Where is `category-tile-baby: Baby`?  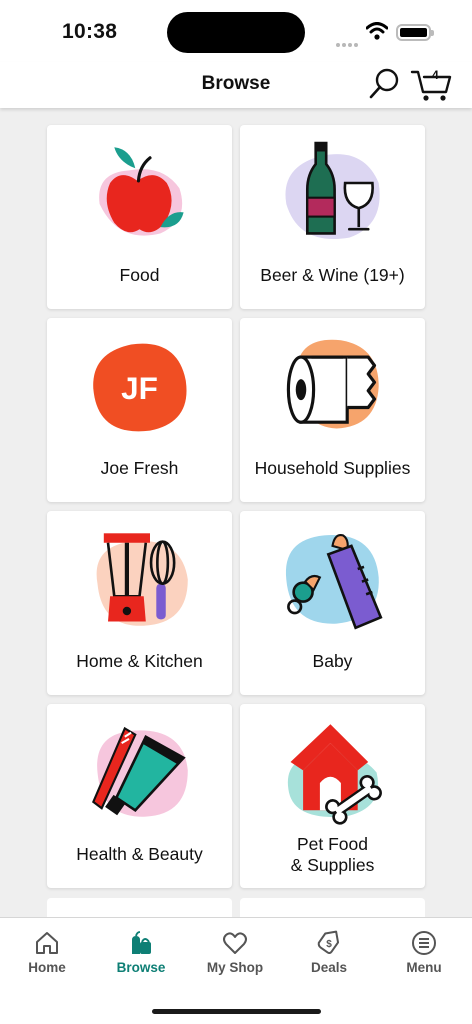 category-tile-baby: Baby is located at coordinates (332, 603).